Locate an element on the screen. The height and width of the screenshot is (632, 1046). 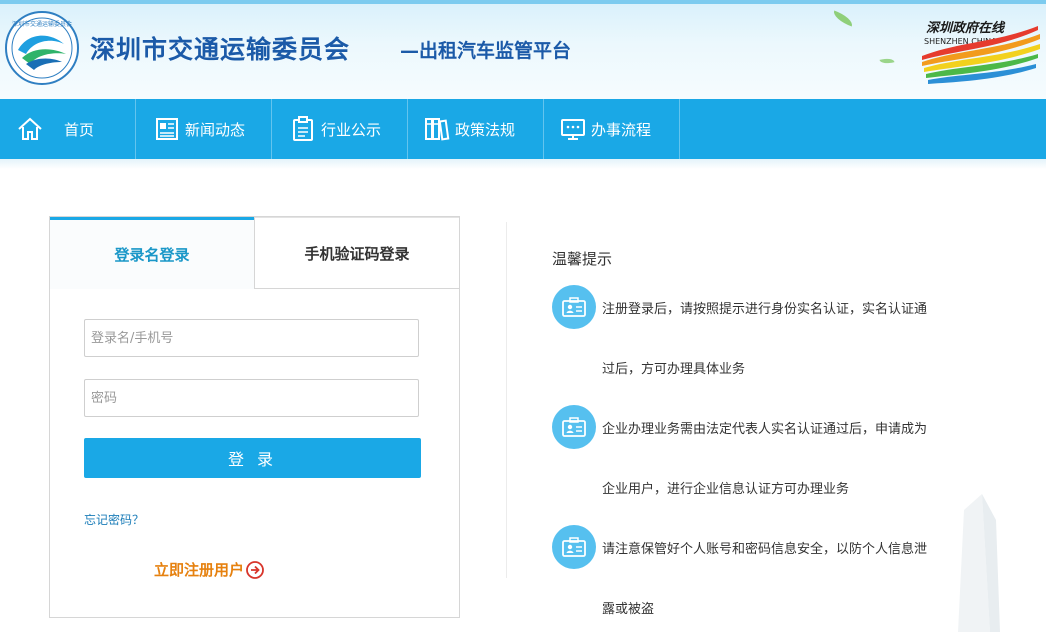
transport-commission-logo: 深圳市交通运输委员会 is located at coordinates (42, 48).